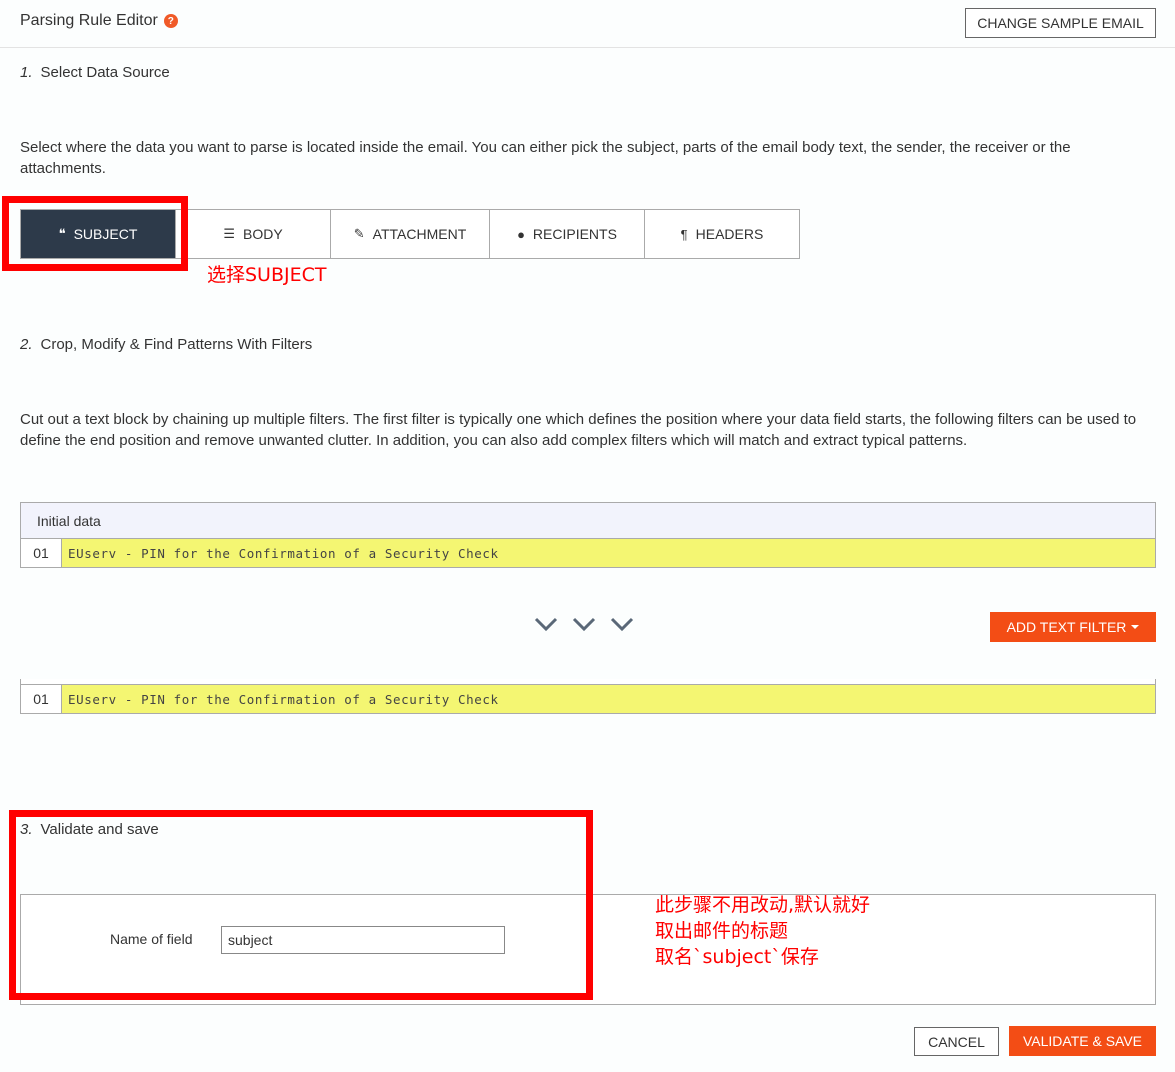  What do you see at coordinates (1135, 627) in the screenshot?
I see `caret-down-icon` at bounding box center [1135, 627].